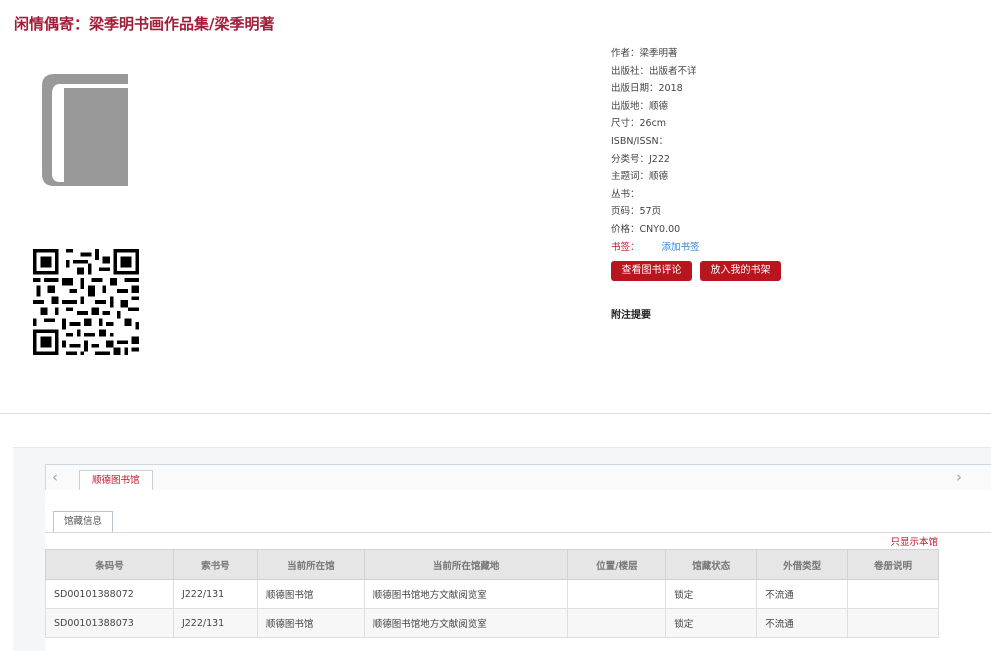 The width and height of the screenshot is (991, 651). Describe the element at coordinates (85, 130) in the screenshot. I see `book-icon` at that location.